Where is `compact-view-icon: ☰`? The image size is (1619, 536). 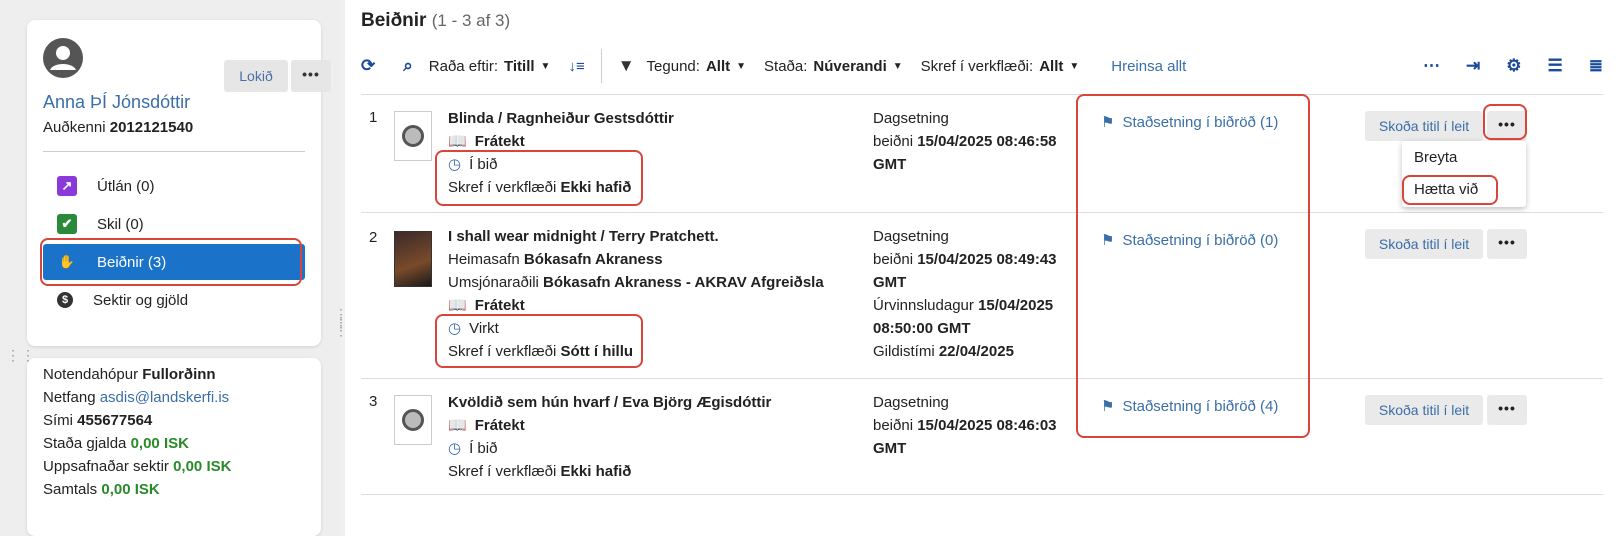
compact-view-icon: ☰ is located at coordinates (1555, 66).